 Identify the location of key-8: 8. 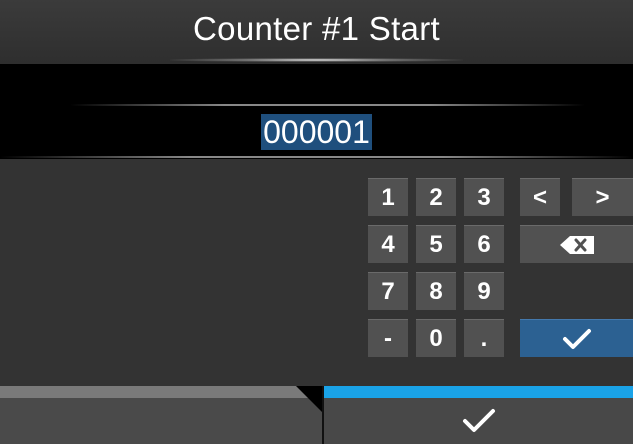
(436, 291).